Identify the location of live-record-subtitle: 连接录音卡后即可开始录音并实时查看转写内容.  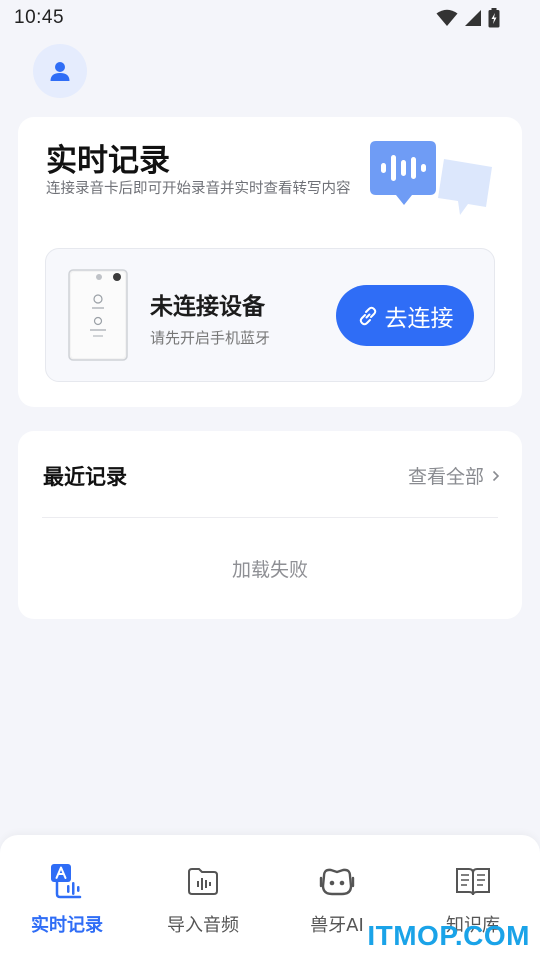
(198, 189).